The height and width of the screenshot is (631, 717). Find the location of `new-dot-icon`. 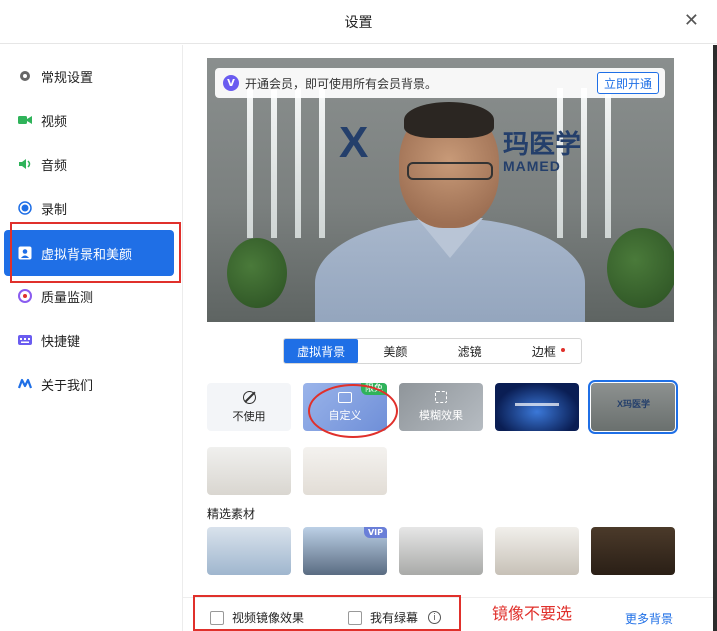

new-dot-icon is located at coordinates (563, 350).